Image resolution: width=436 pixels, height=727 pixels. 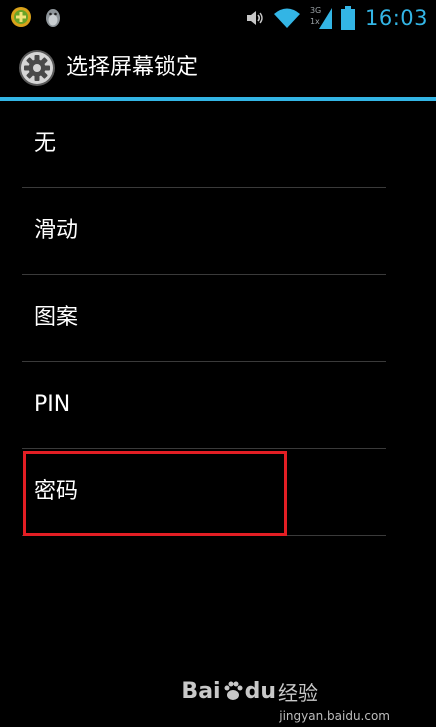 I want to click on option-label: PIN, so click(x=52, y=404).